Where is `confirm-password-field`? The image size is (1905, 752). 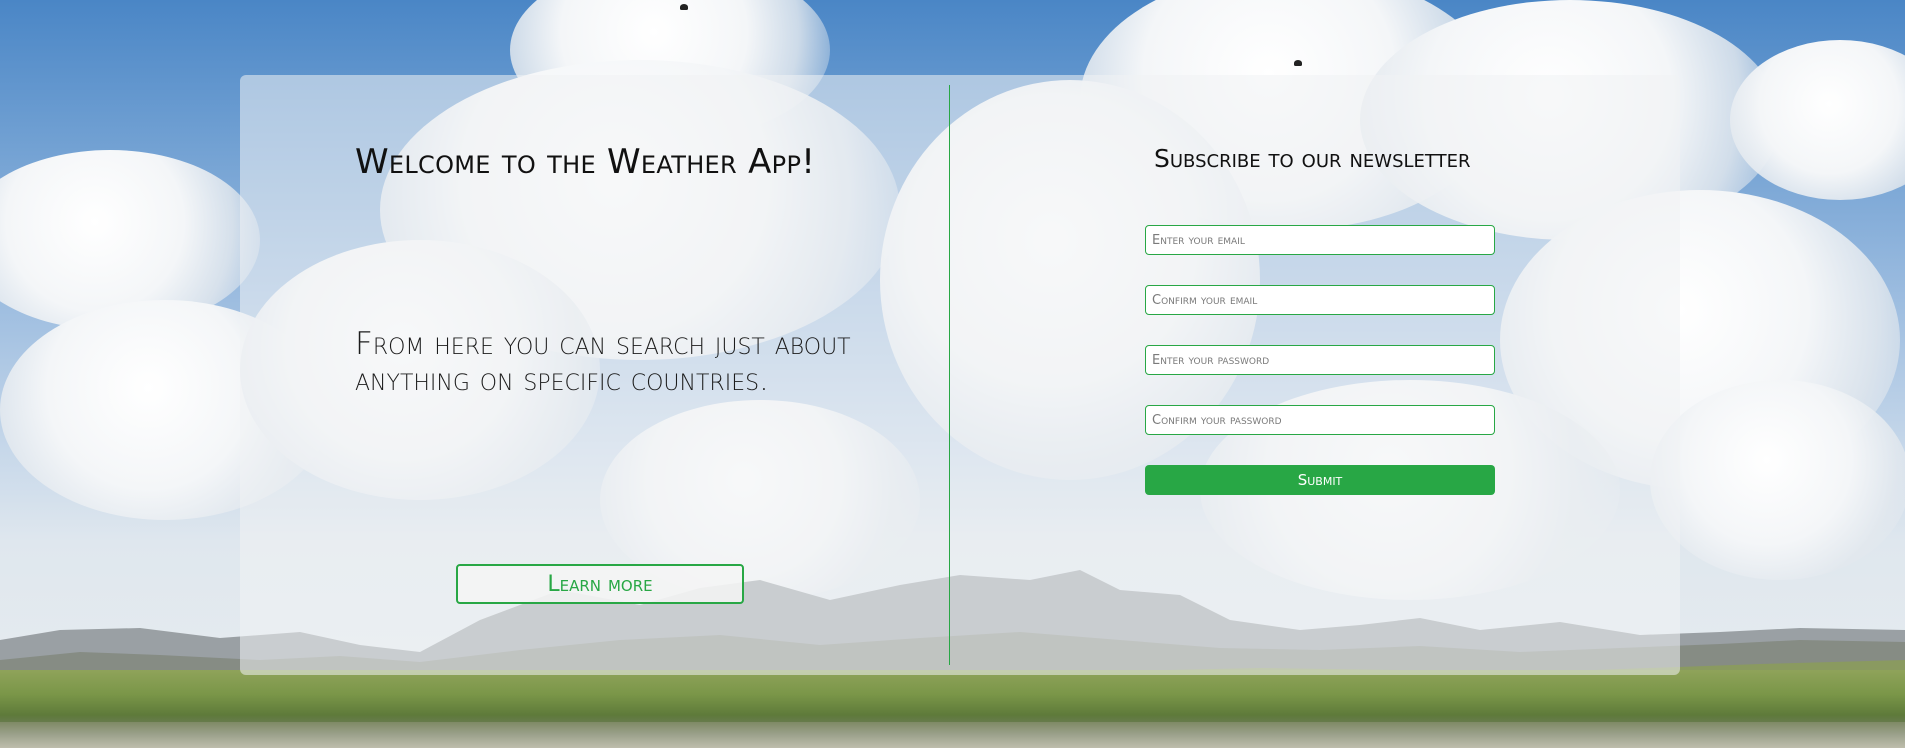 confirm-password-field is located at coordinates (1320, 420).